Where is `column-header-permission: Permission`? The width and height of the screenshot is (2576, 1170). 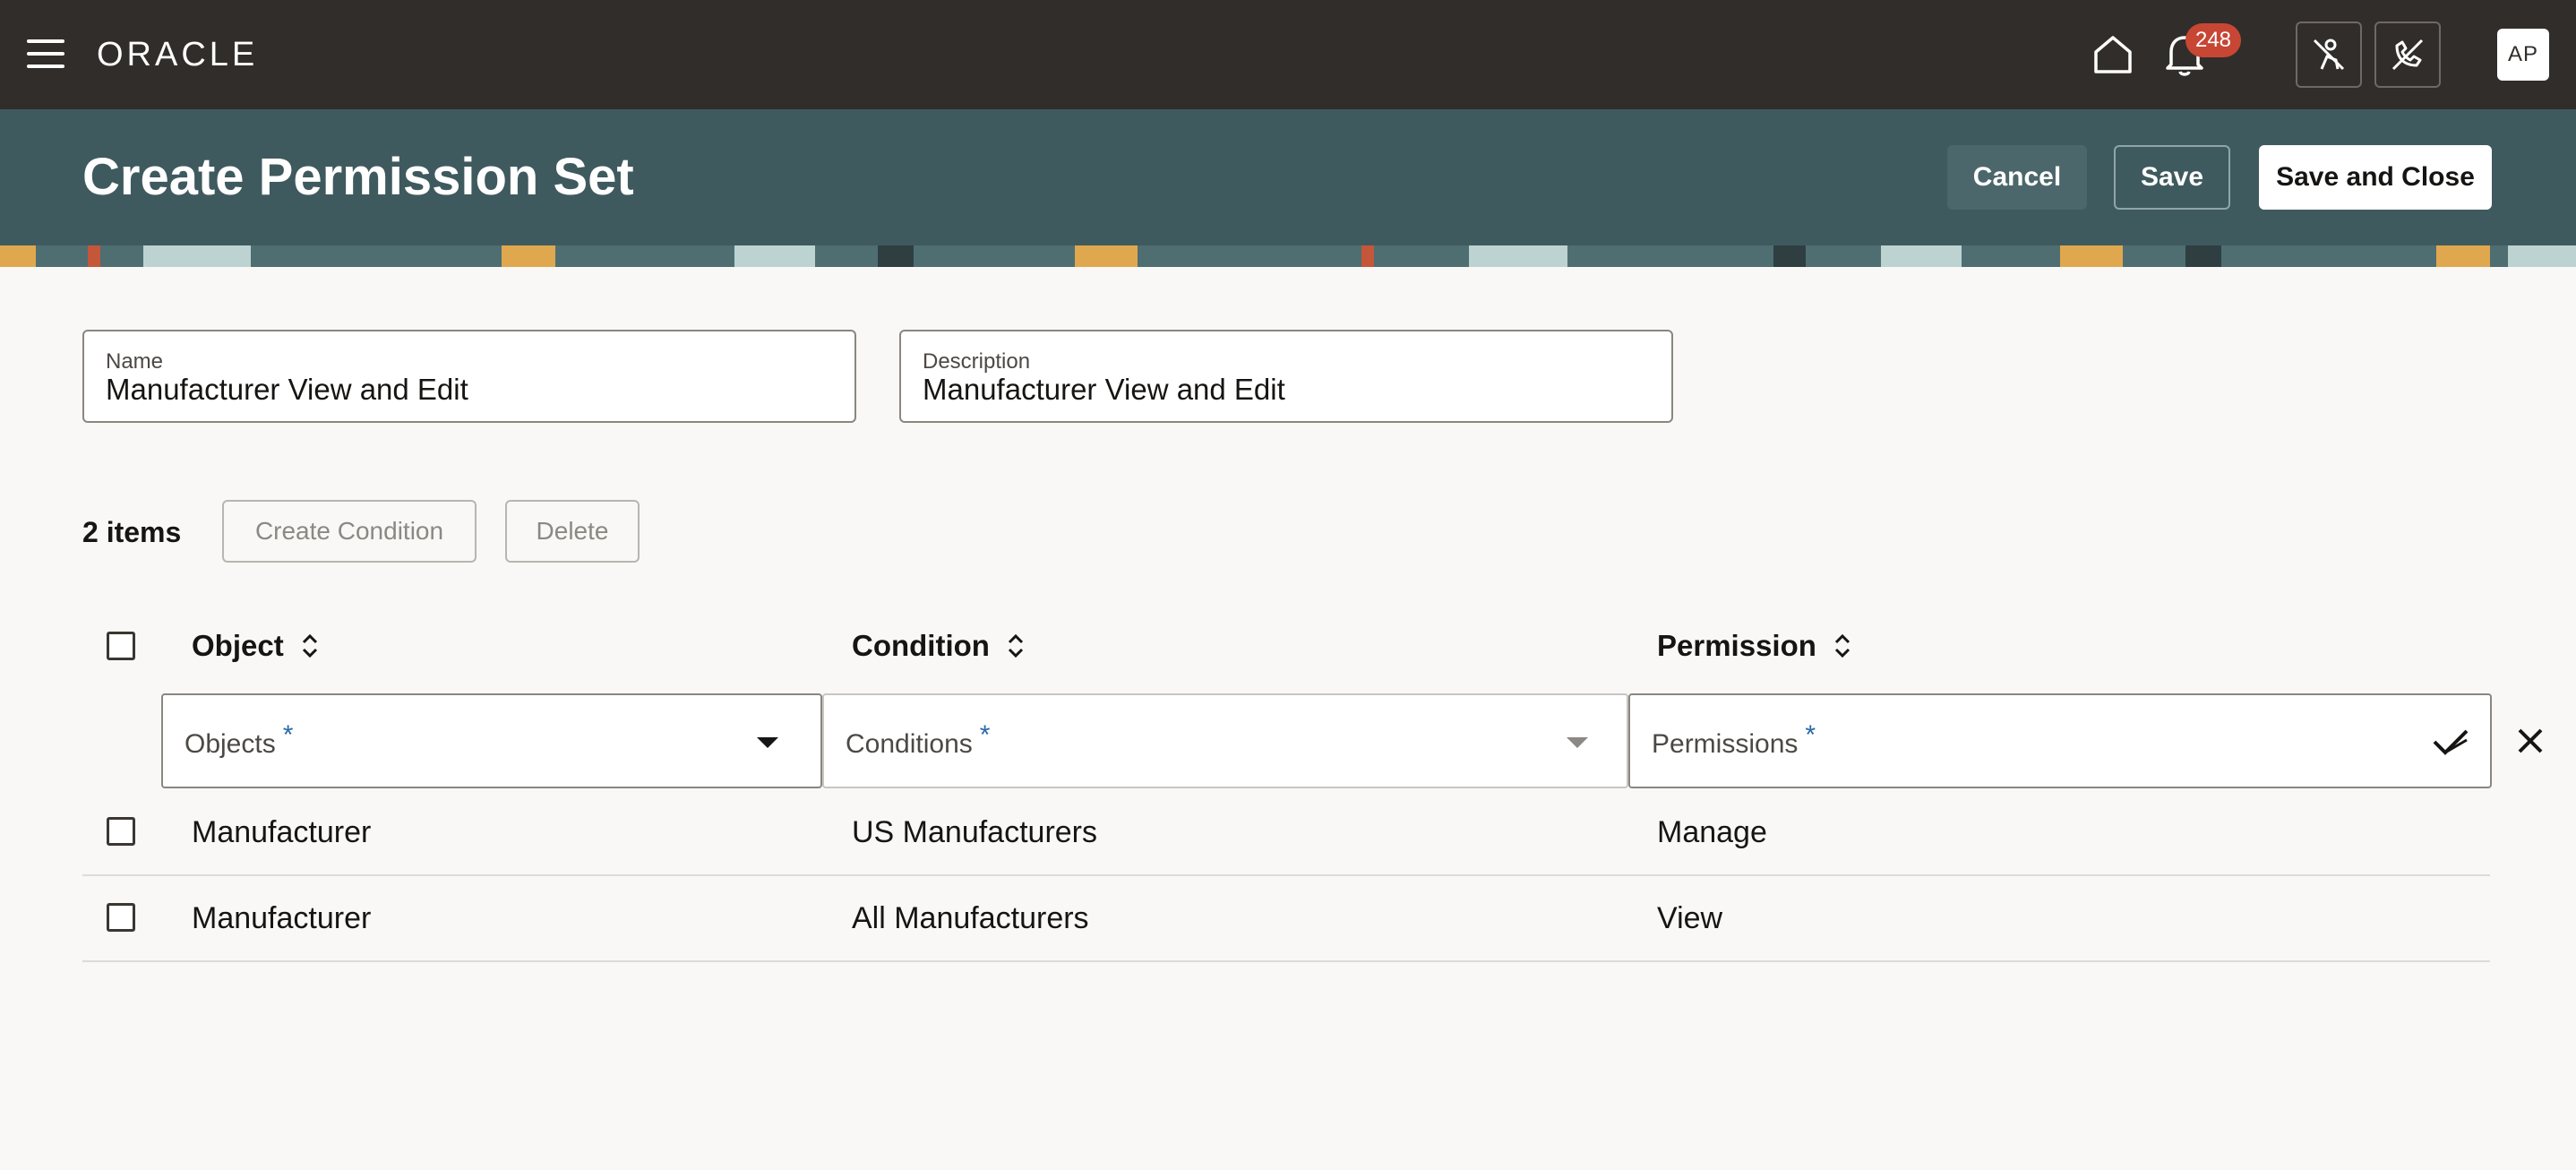 column-header-permission: Permission is located at coordinates (1754, 646).